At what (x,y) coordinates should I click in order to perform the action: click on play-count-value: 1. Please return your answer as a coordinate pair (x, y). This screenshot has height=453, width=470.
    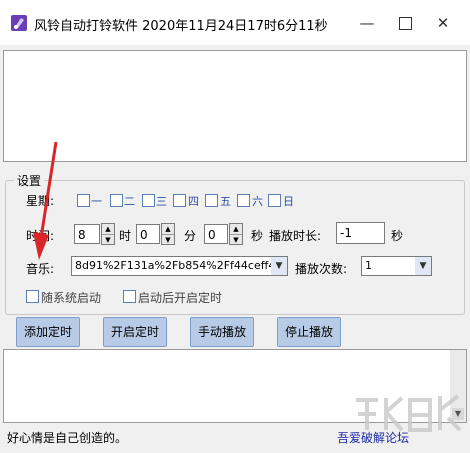
    Looking at the image, I should click on (368, 265).